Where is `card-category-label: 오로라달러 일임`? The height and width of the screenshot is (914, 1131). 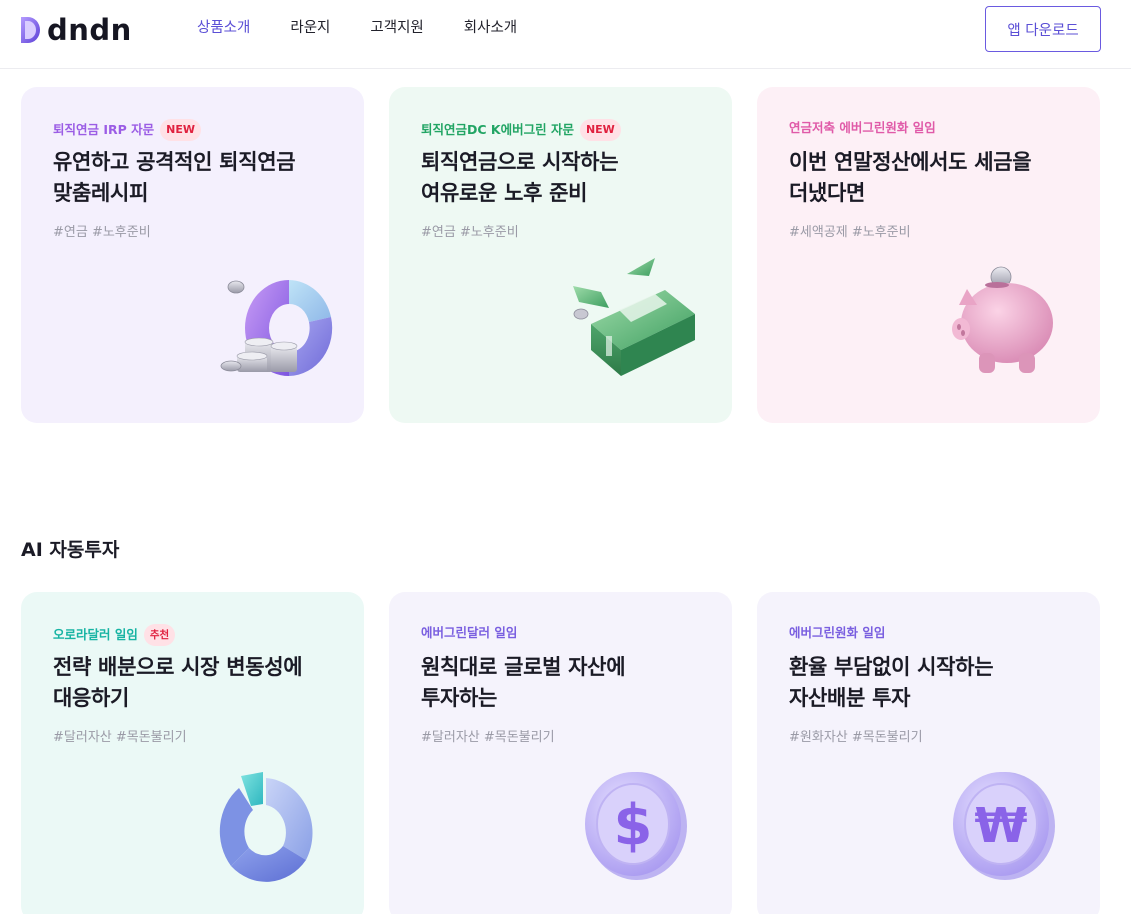
card-category-label: 오로라달러 일임 is located at coordinates (95, 634).